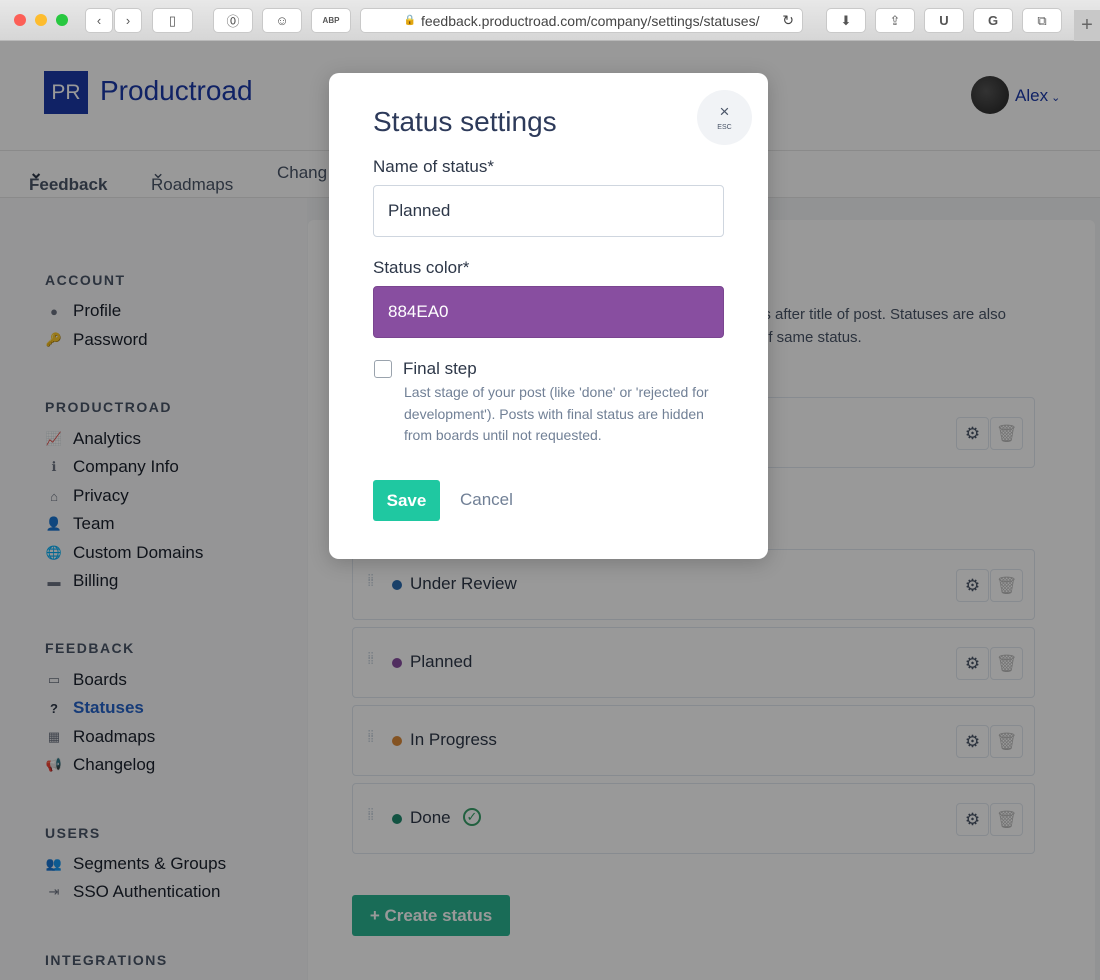 Image resolution: width=1100 pixels, height=980 pixels. I want to click on password-manager-icon: ⓪, so click(233, 20).